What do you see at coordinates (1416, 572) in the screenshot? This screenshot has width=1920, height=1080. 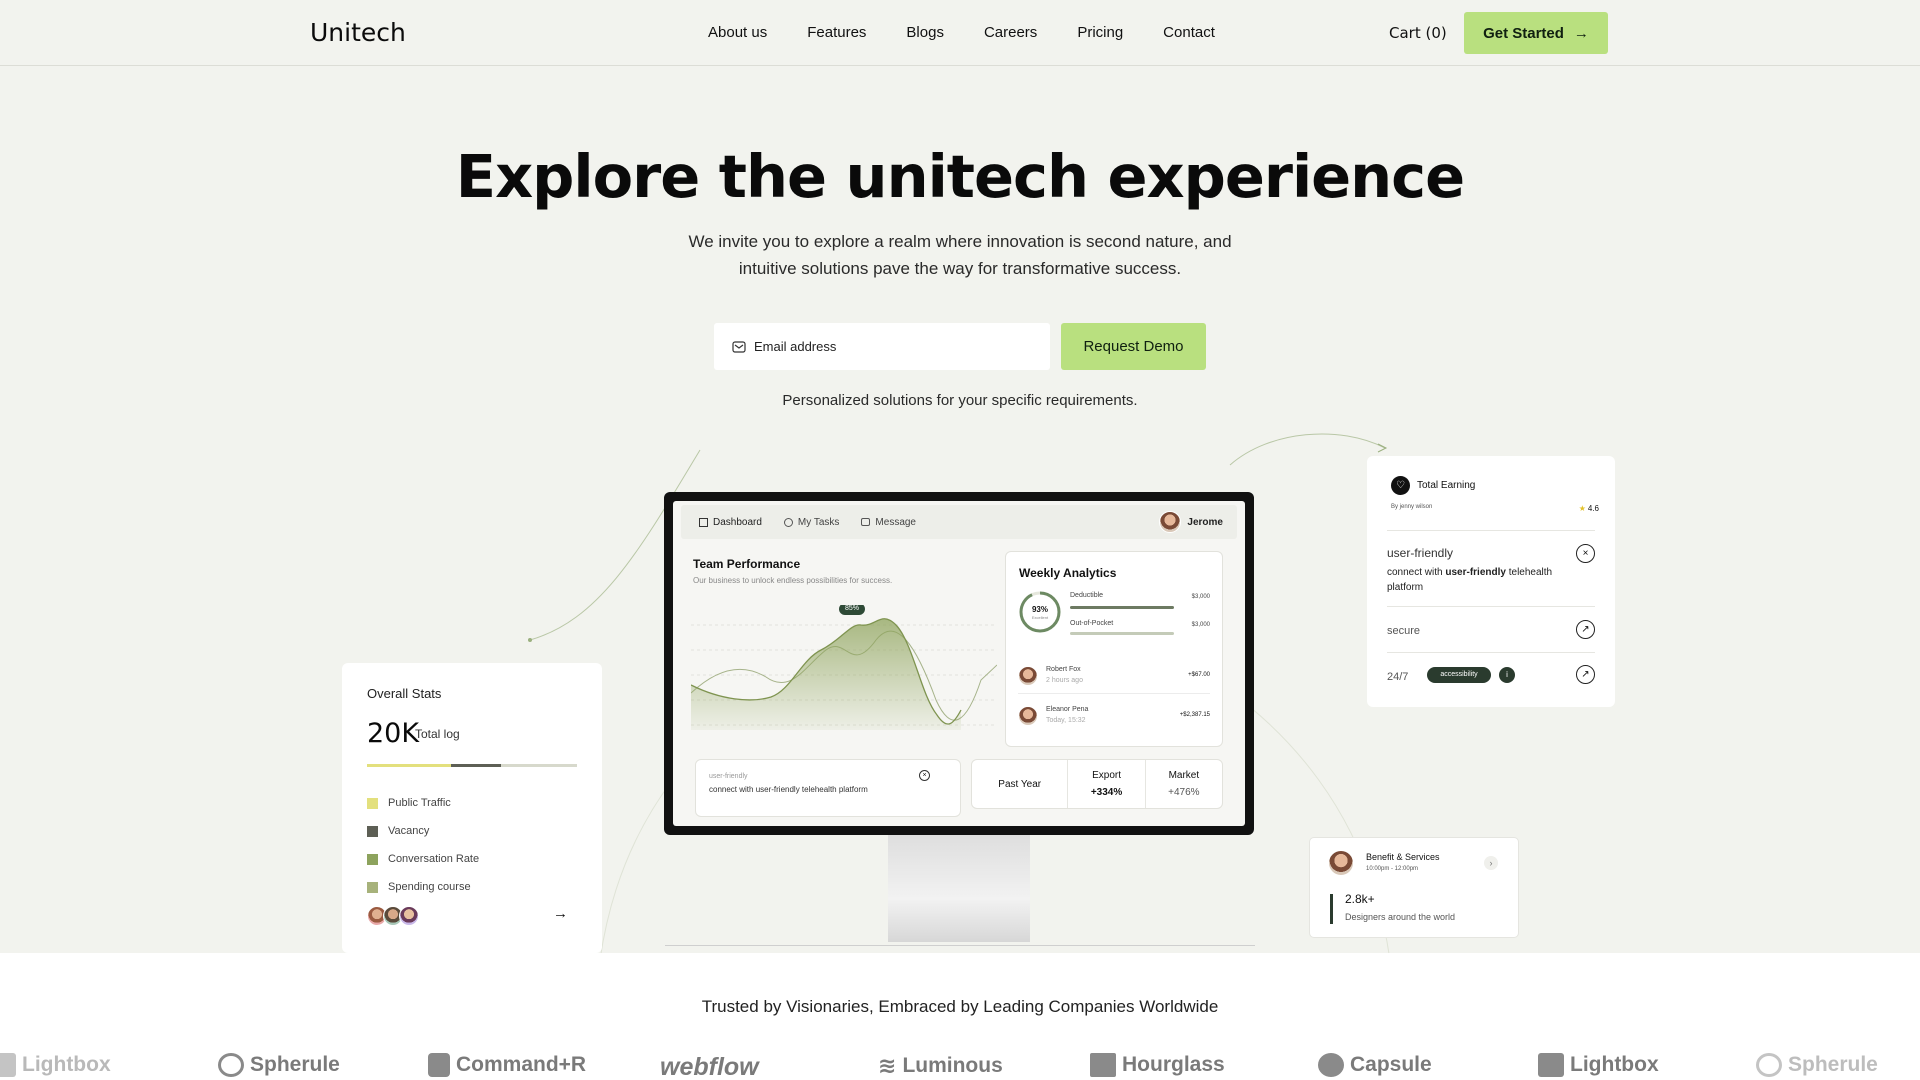 I see `item-text-a: connect with` at bounding box center [1416, 572].